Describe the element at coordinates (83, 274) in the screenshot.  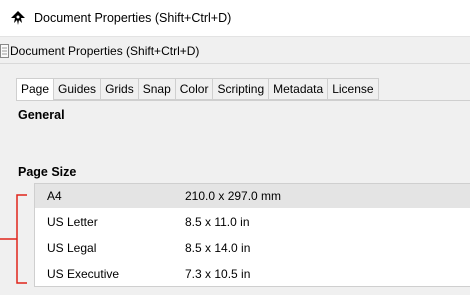
I see `page-size-name: US Executive` at that location.